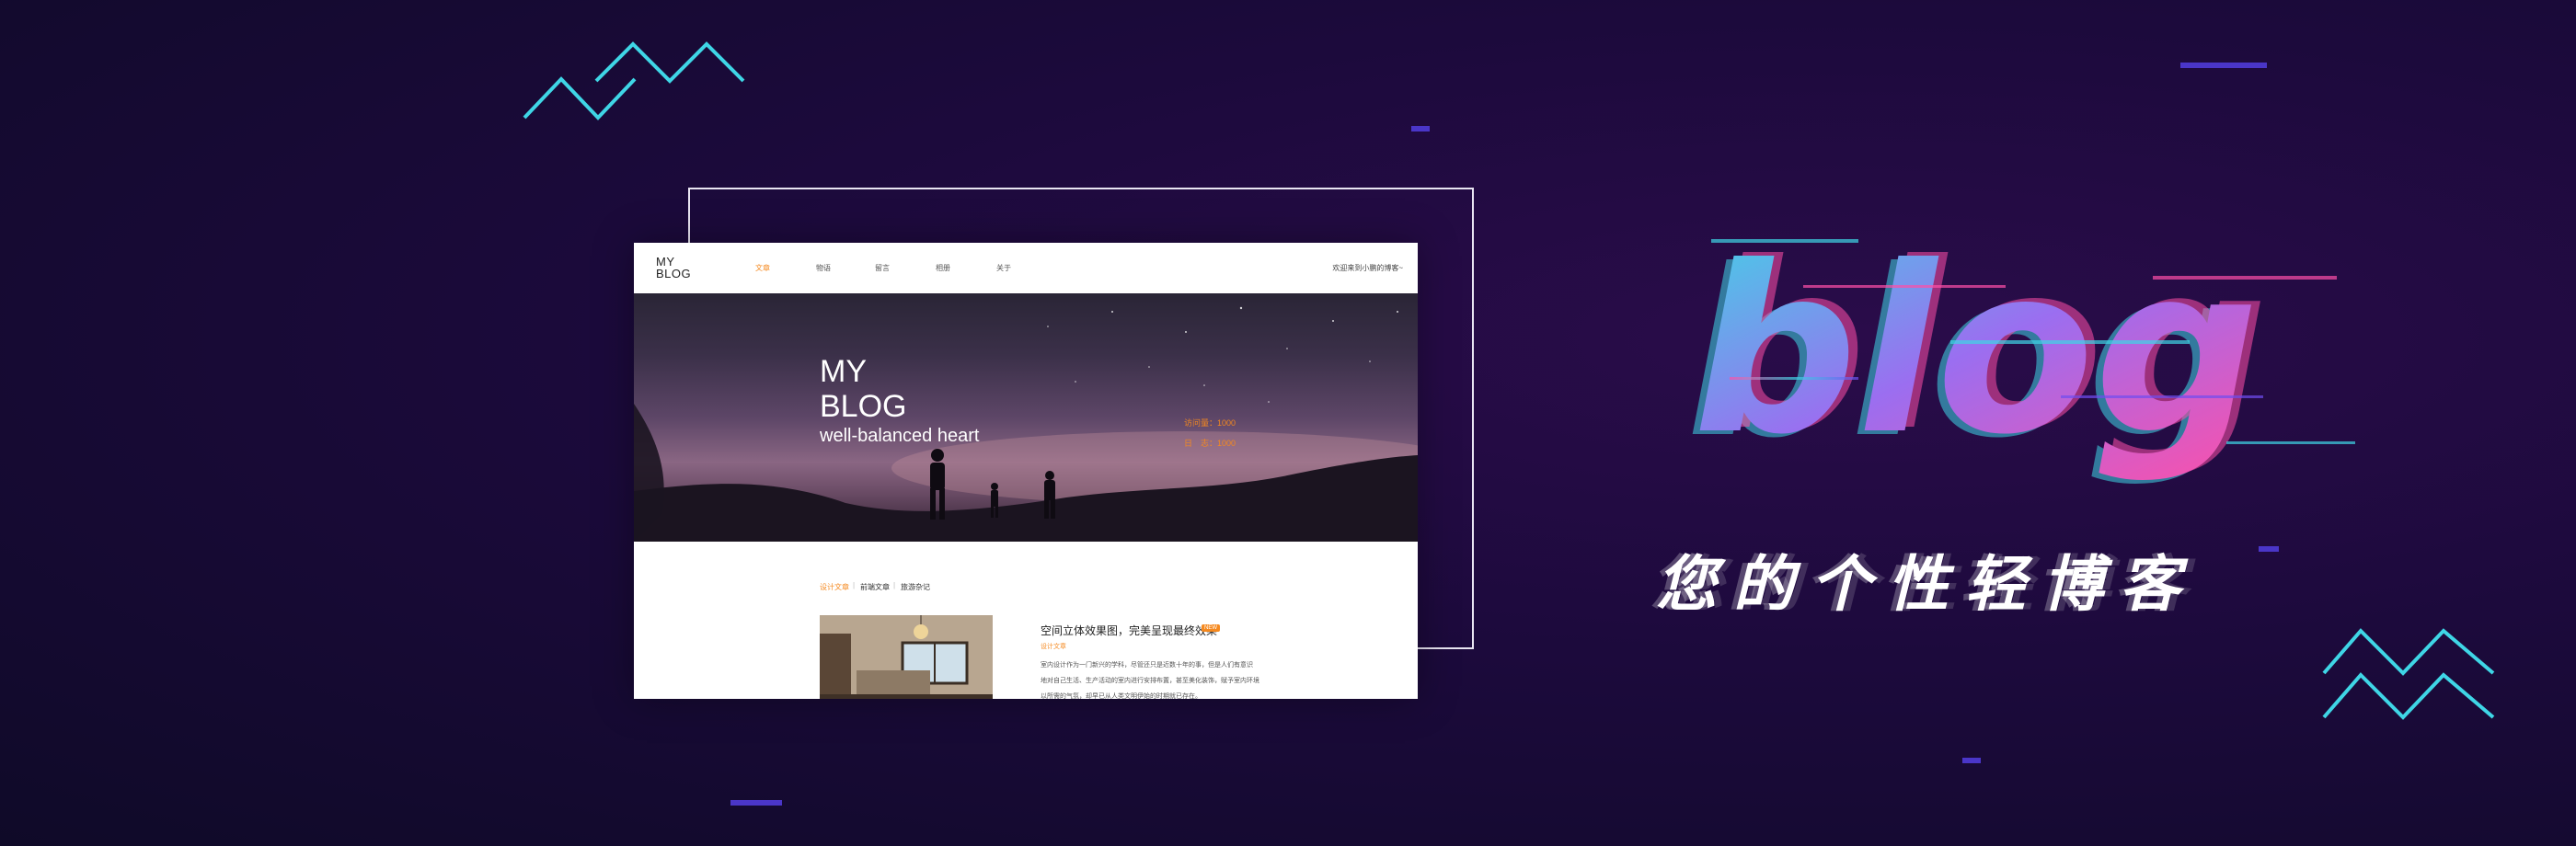 The width and height of the screenshot is (2576, 846). What do you see at coordinates (915, 587) in the screenshot?
I see `tab-travel-notes: 旅游杂记` at bounding box center [915, 587].